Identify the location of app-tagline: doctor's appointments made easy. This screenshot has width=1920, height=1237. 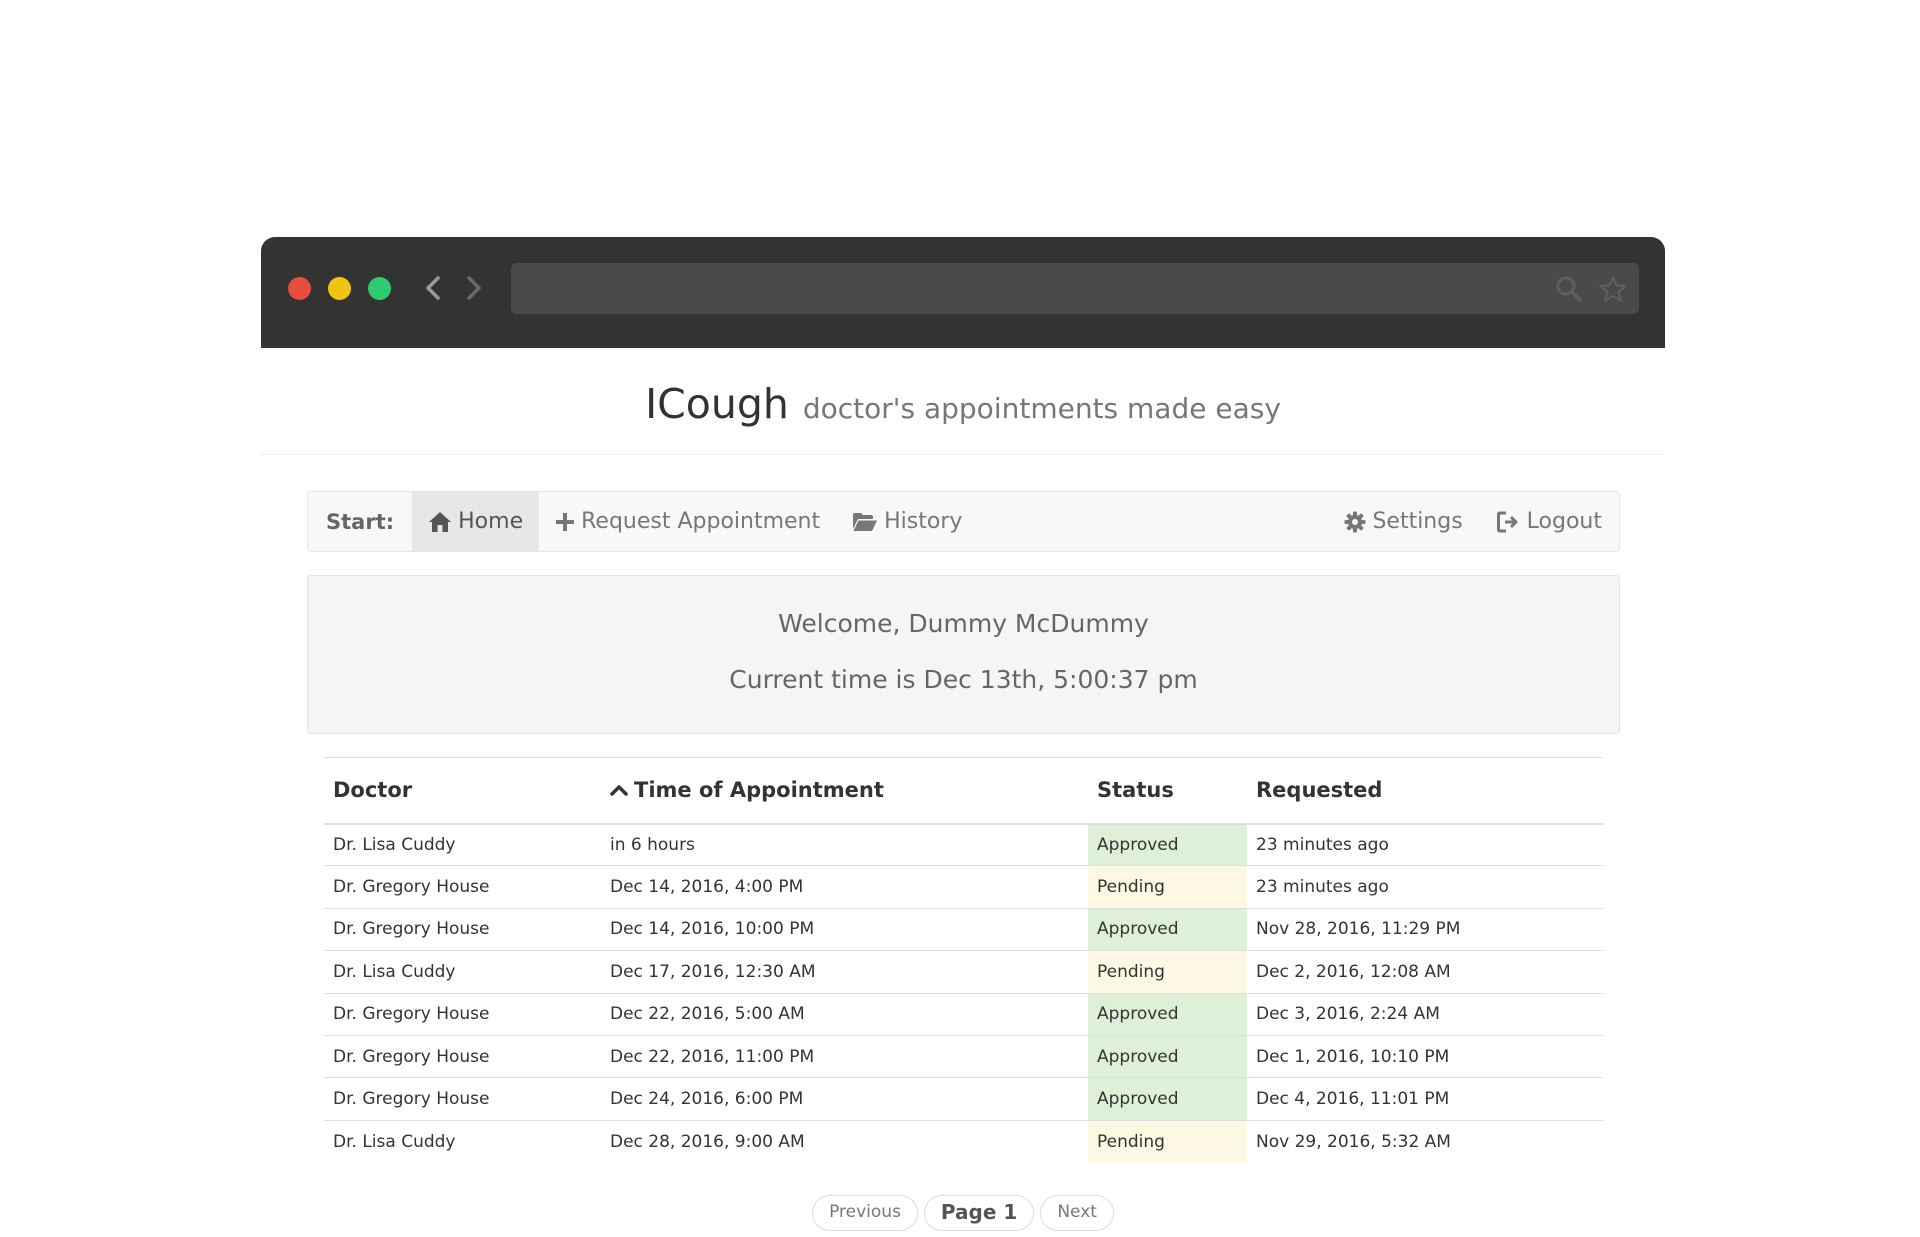
(1041, 408).